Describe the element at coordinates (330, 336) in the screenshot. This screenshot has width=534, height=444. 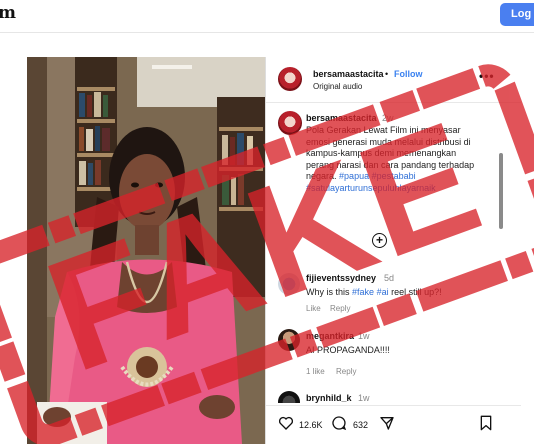
I see `comment-username: megantkira` at that location.